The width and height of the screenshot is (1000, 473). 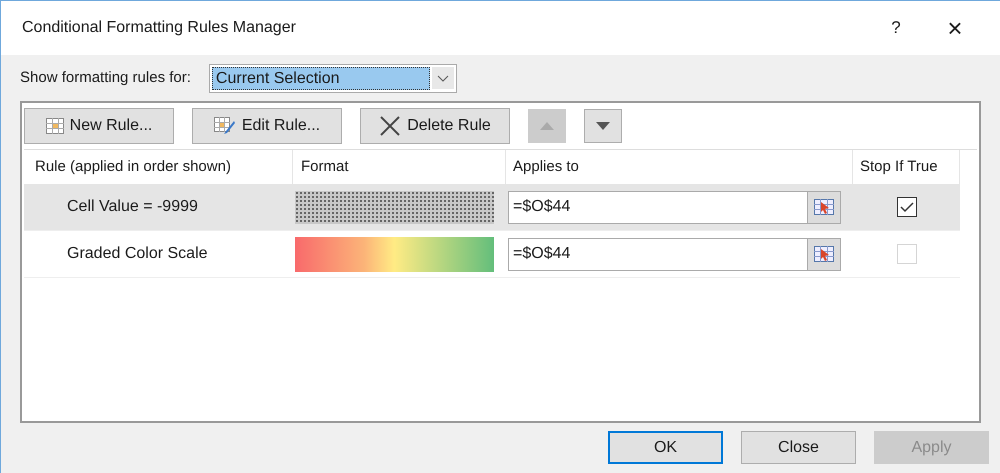 What do you see at coordinates (547, 126) in the screenshot?
I see `triangle-up-icon` at bounding box center [547, 126].